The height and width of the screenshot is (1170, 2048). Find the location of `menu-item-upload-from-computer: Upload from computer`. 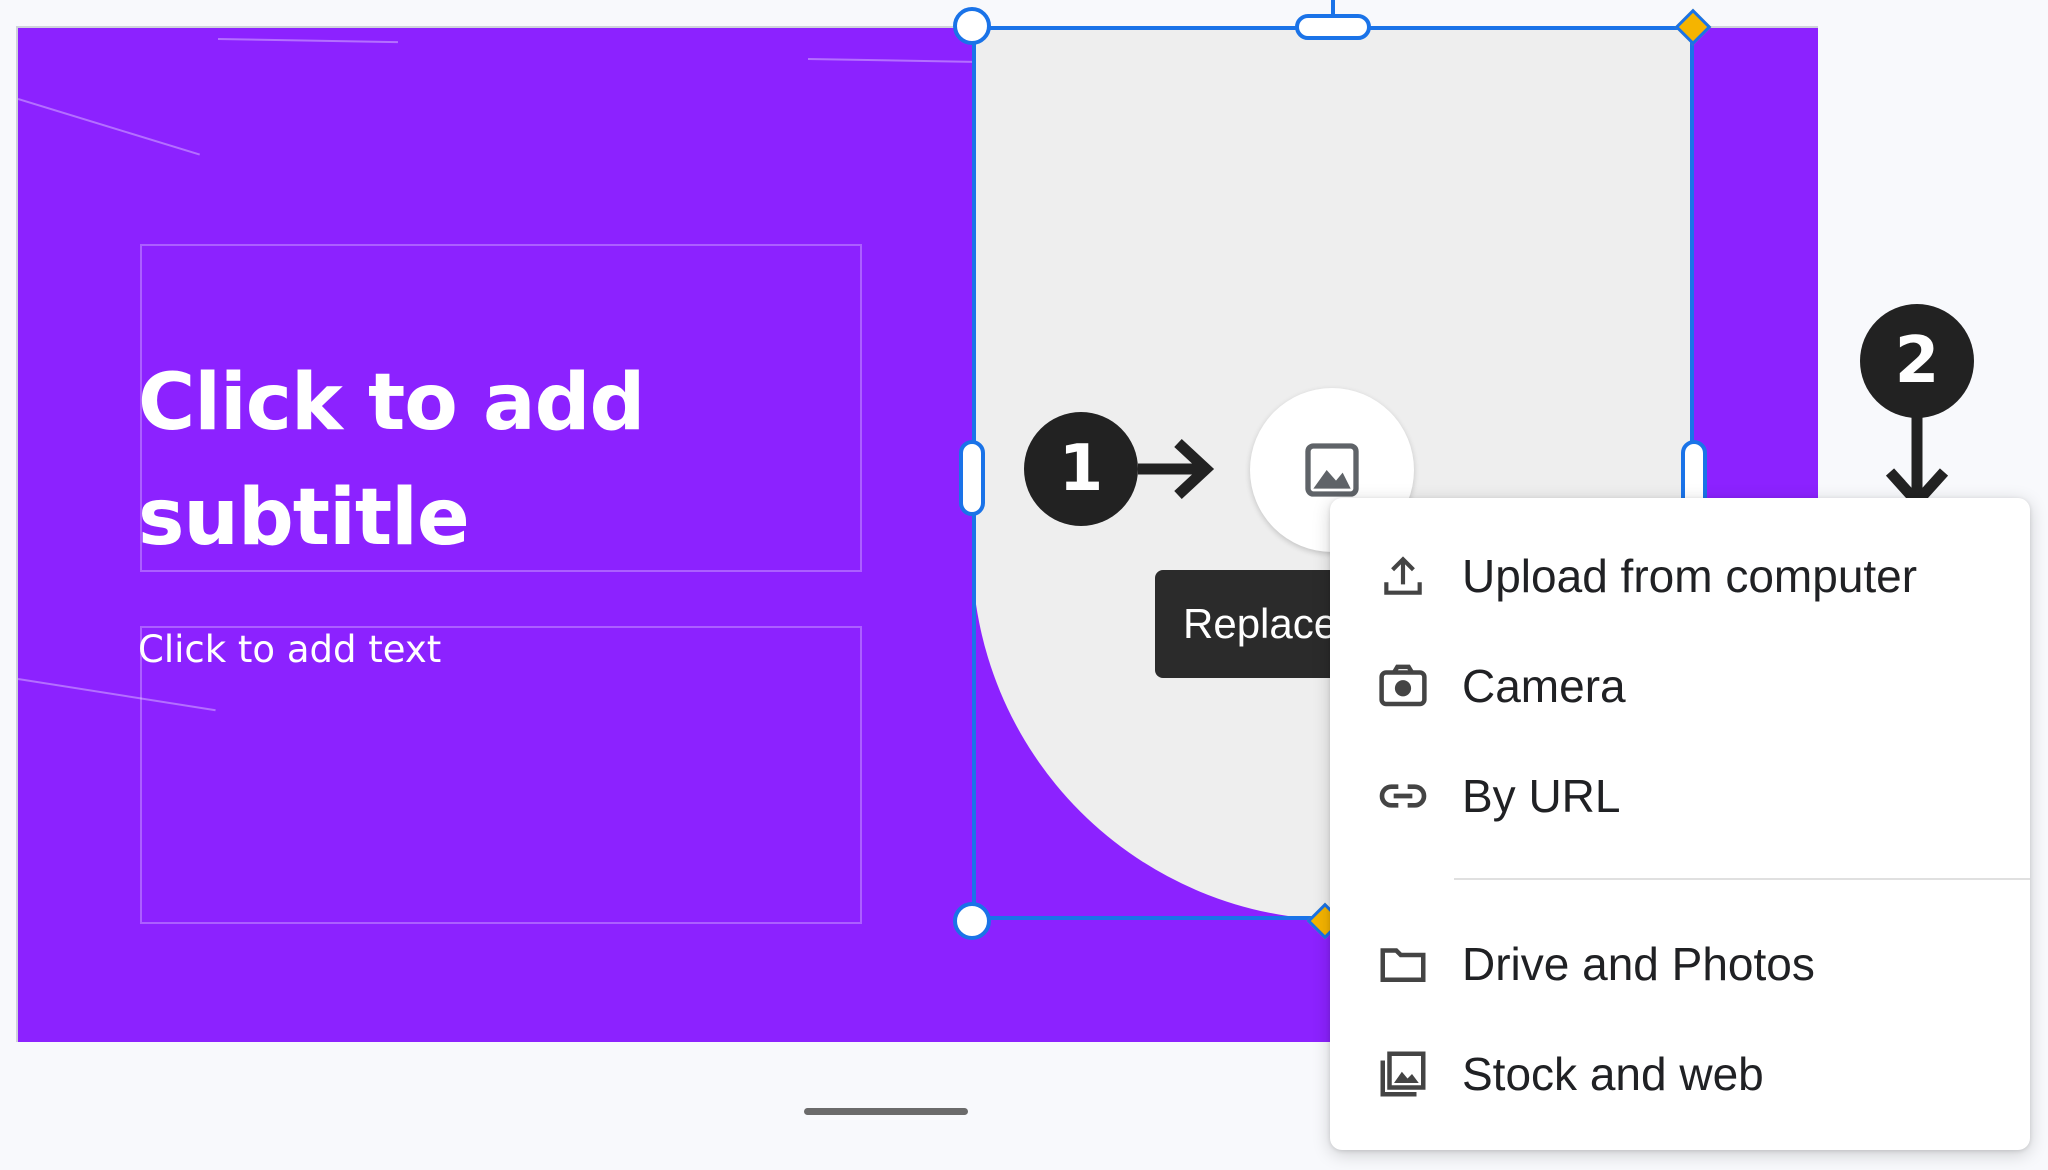

menu-item-upload-from-computer: Upload from computer is located at coordinates (1680, 576).